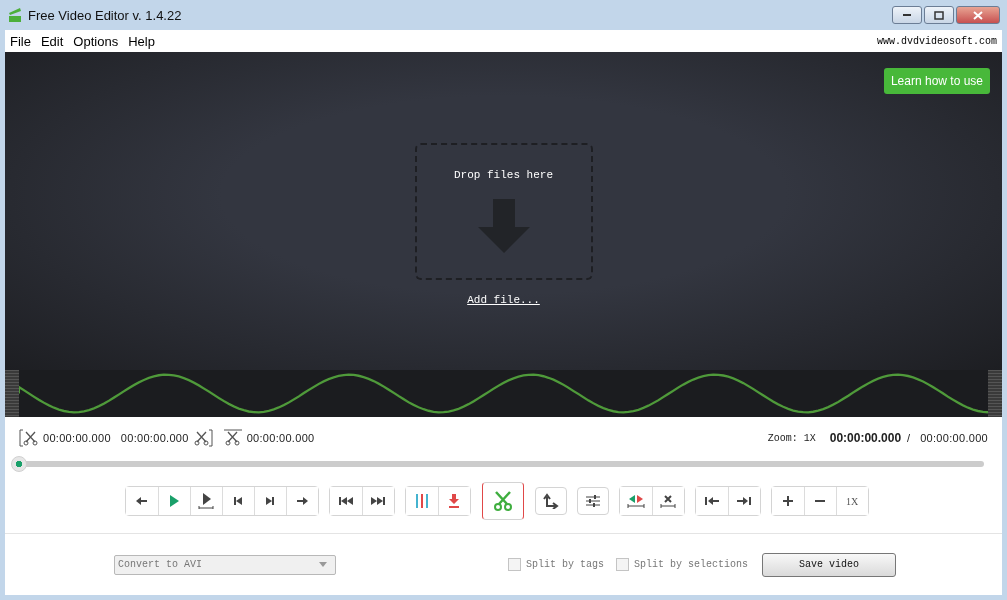 The height and width of the screenshot is (600, 1007). What do you see at coordinates (711, 501) in the screenshot?
I see `arrow-to-start-icon` at bounding box center [711, 501].